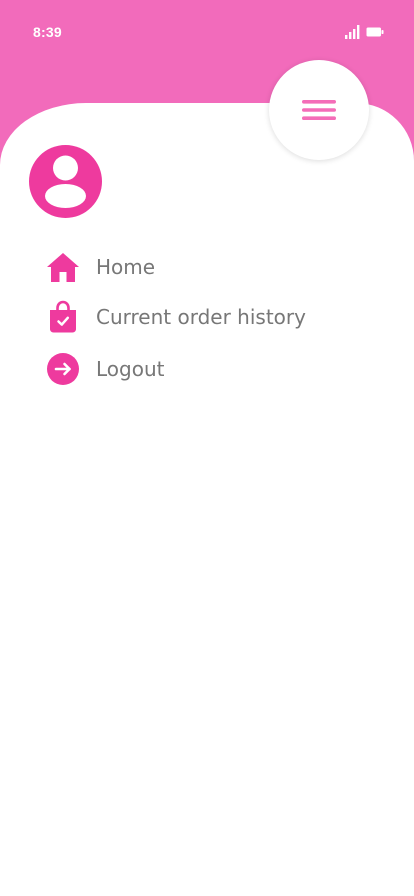  What do you see at coordinates (352, 32) in the screenshot?
I see `signal-icon` at bounding box center [352, 32].